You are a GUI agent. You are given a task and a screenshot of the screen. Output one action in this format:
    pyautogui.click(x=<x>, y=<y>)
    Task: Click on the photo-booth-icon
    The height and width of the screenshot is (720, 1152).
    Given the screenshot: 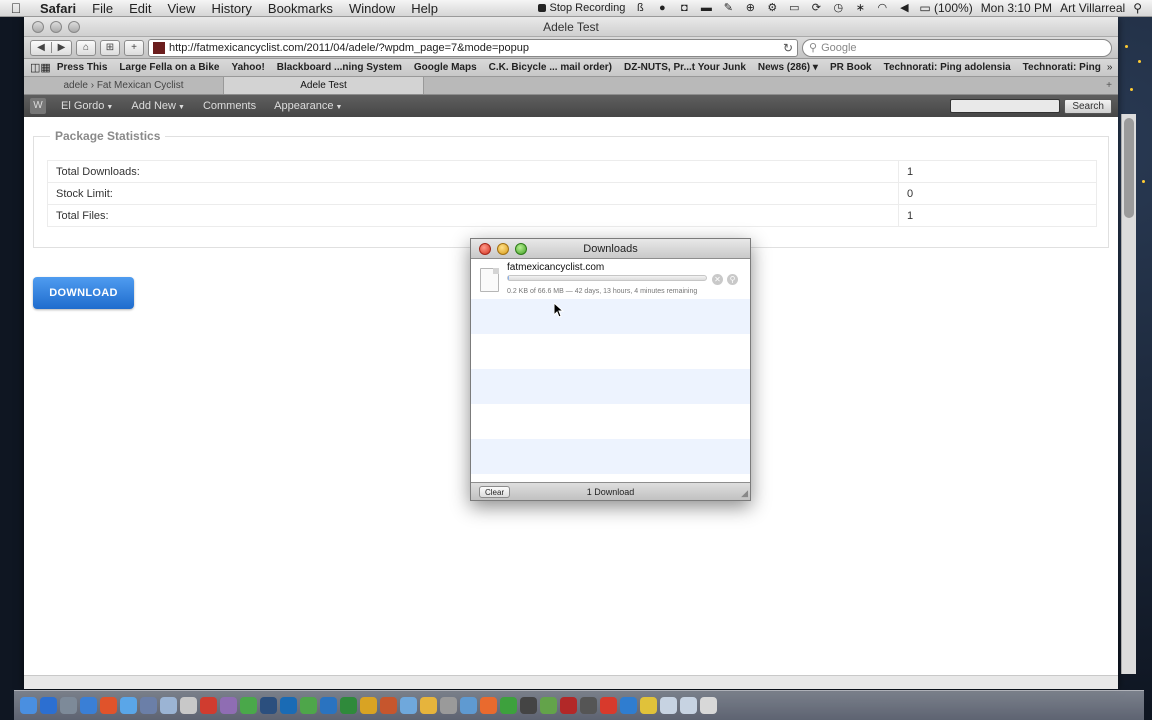 What is the action you would take?
    pyautogui.click(x=208, y=705)
    